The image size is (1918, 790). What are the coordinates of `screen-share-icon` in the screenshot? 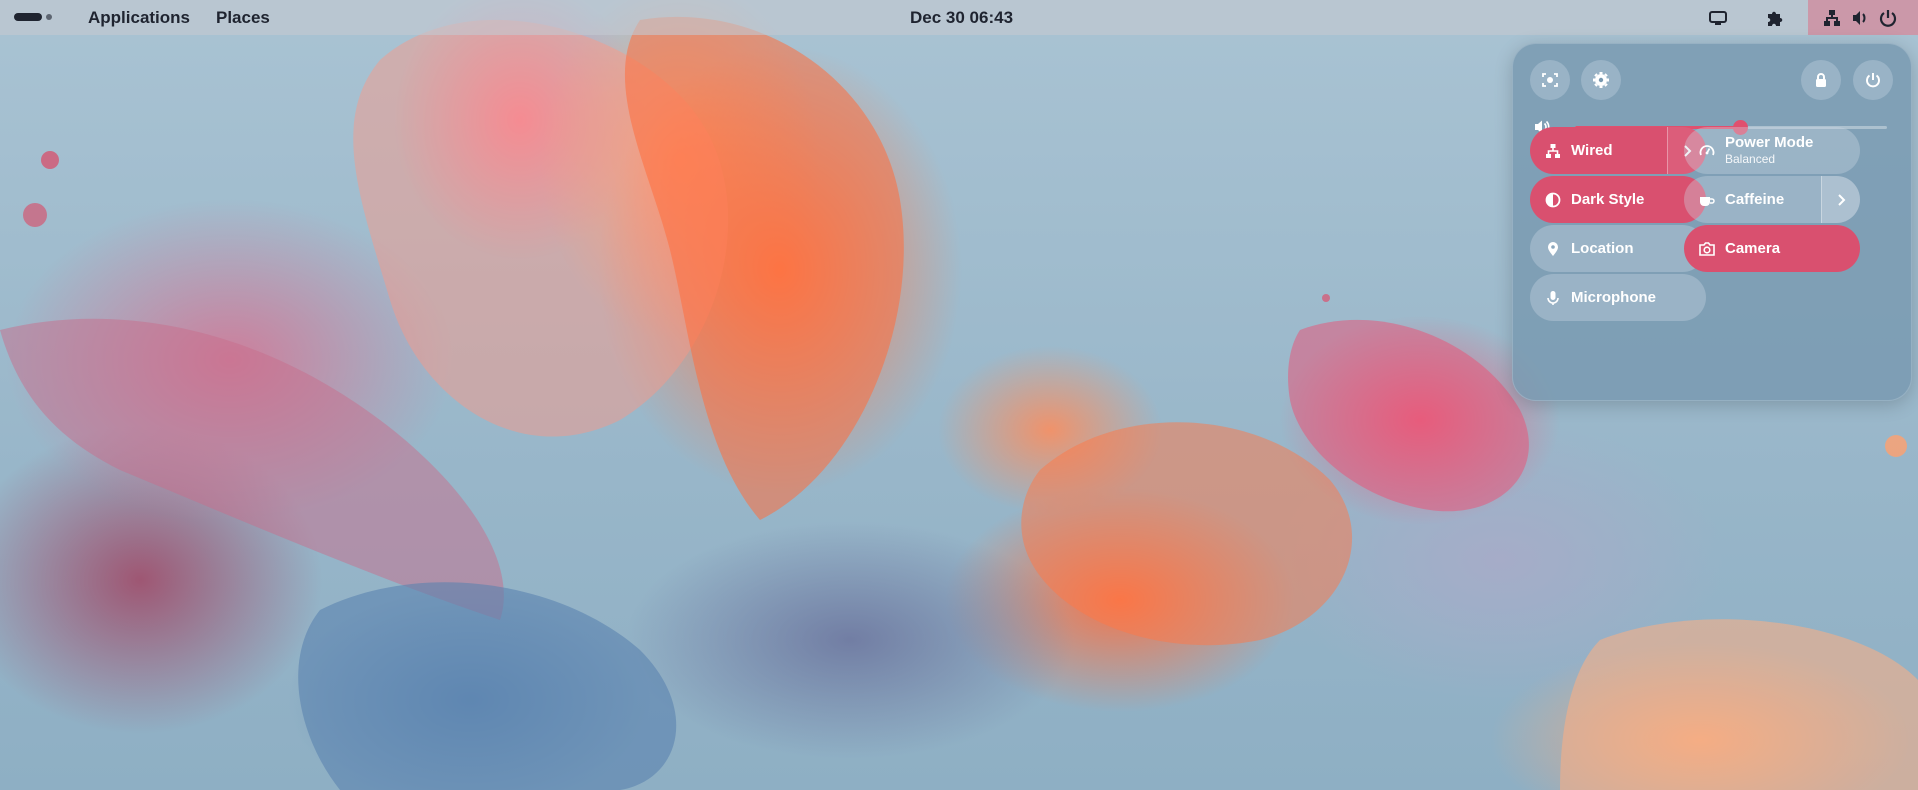 It's located at (1718, 18).